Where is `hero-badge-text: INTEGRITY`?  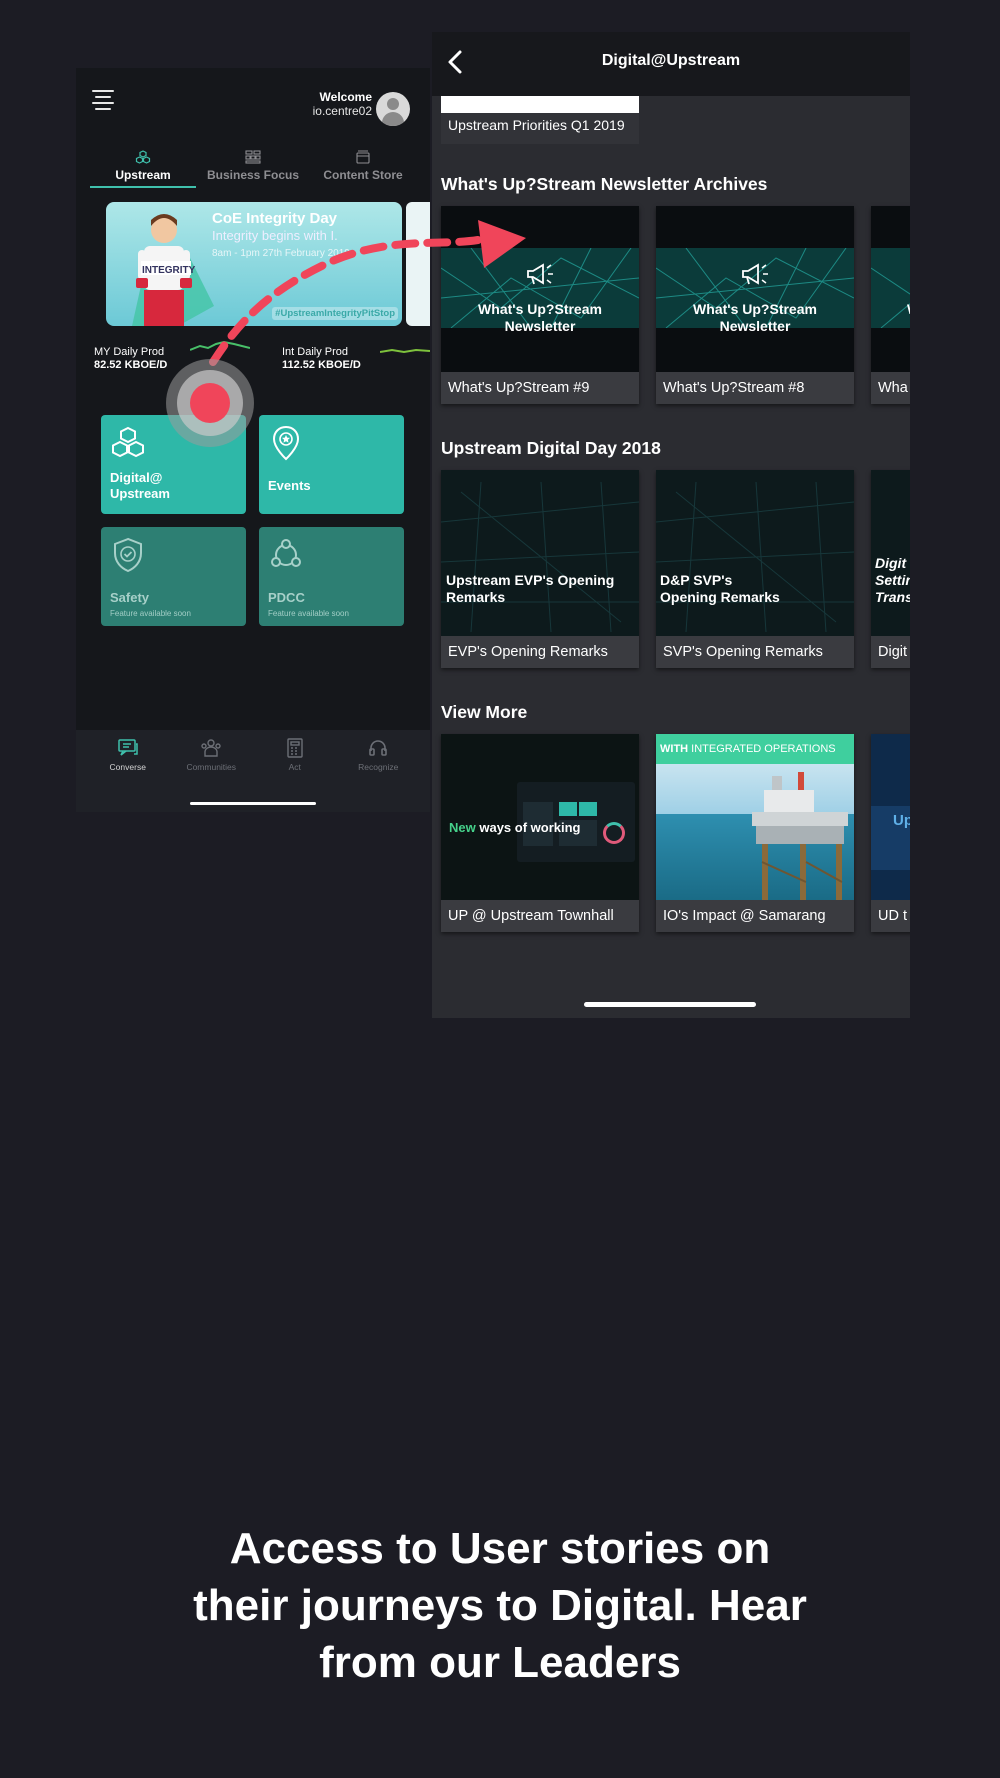
hero-badge-text: INTEGRITY is located at coordinates (169, 270).